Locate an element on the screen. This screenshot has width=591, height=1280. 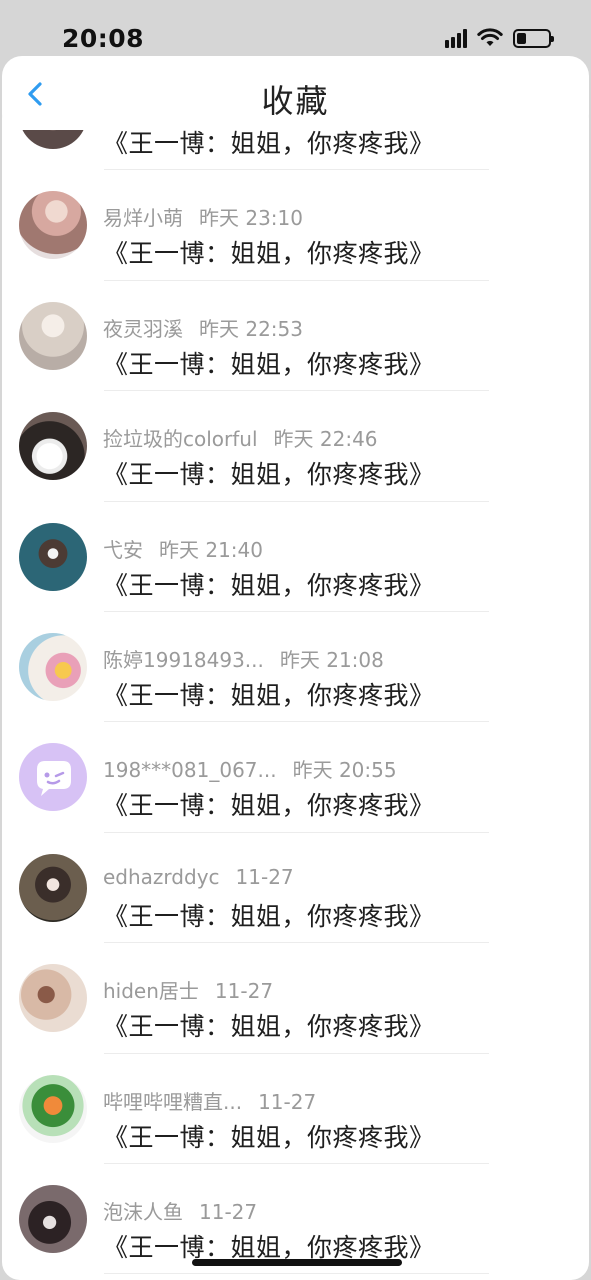
favorite-item: hiden居士 11-27 《王一博：姐姐，你疼疼我》 is located at coordinates (295, 998).